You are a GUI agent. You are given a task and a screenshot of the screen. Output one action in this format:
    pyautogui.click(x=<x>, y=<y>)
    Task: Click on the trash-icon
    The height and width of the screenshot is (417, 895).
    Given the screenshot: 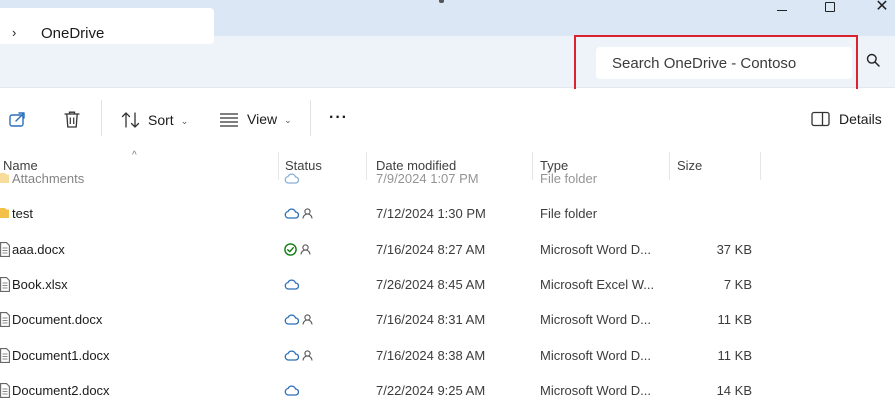 What is the action you would take?
    pyautogui.click(x=72, y=119)
    